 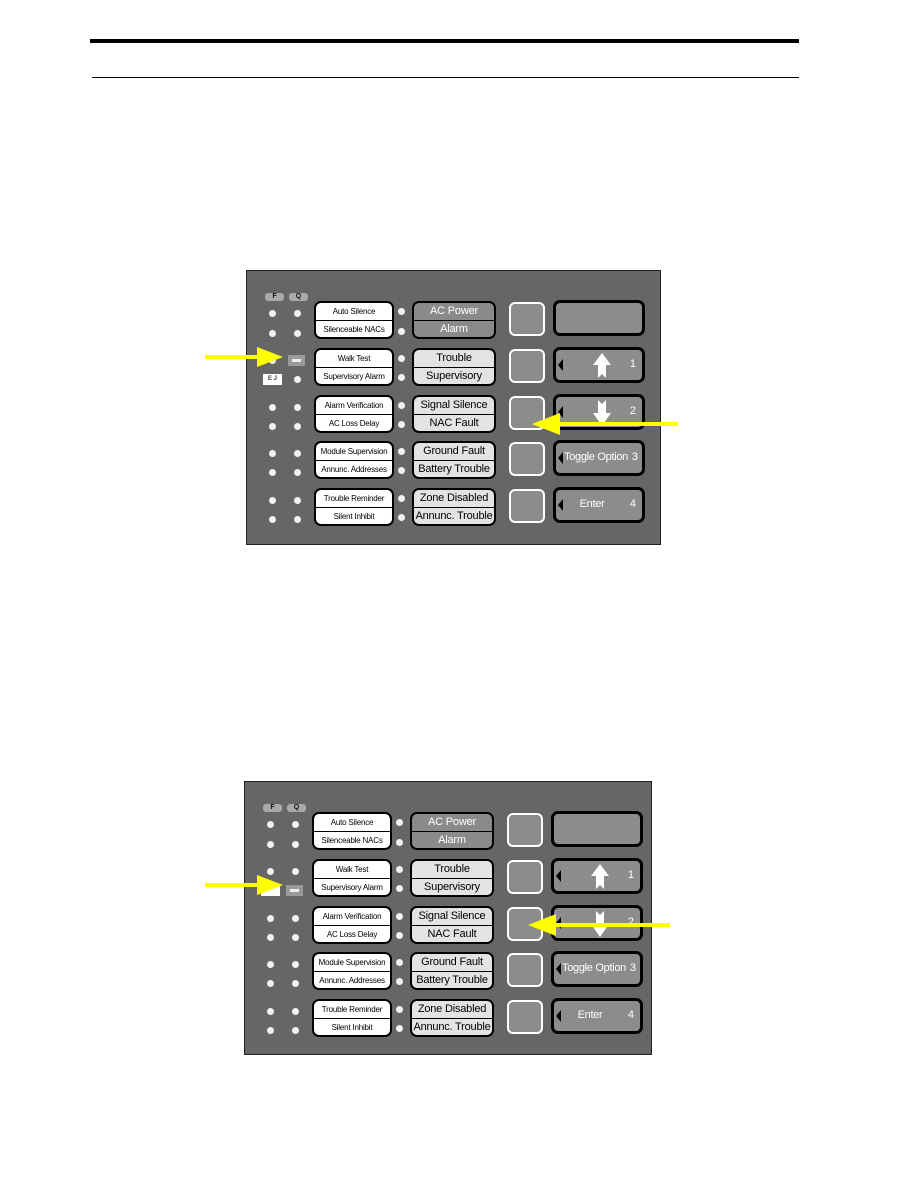 I want to click on function-label: Alarm Verification, so click(x=352, y=916).